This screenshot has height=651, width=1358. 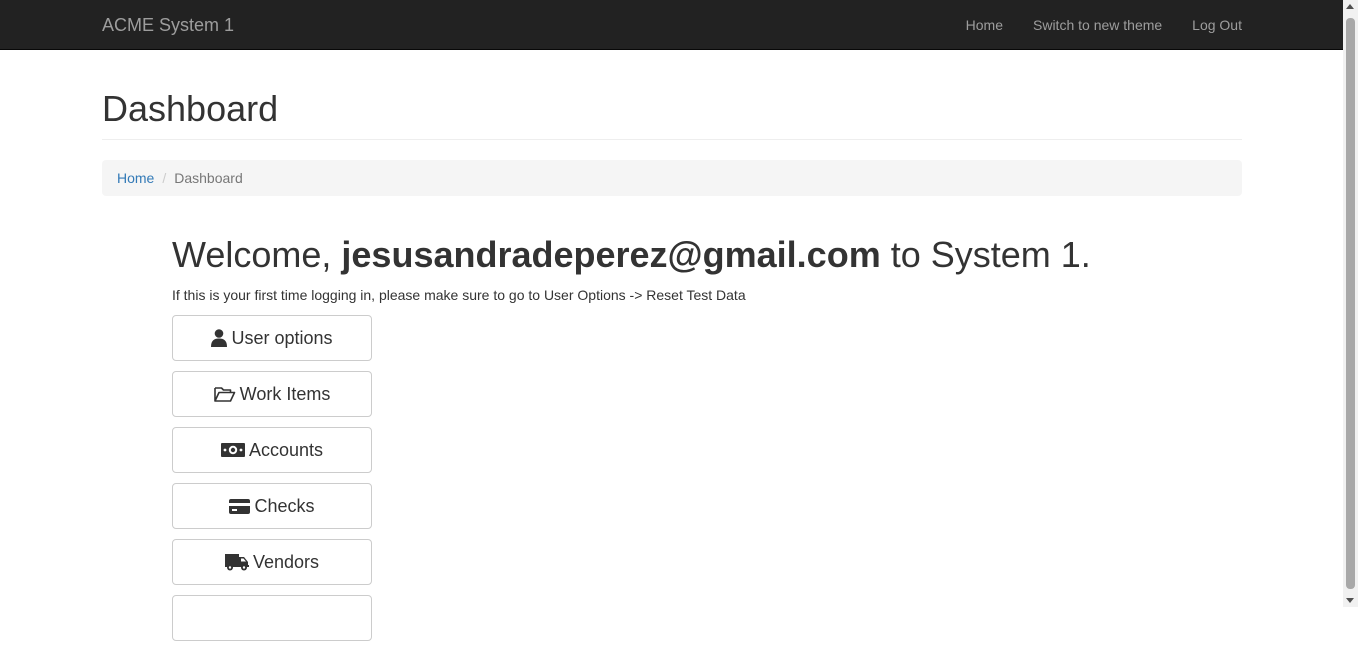 What do you see at coordinates (1209, 25) in the screenshot?
I see `nav-logout-link: Log Out` at bounding box center [1209, 25].